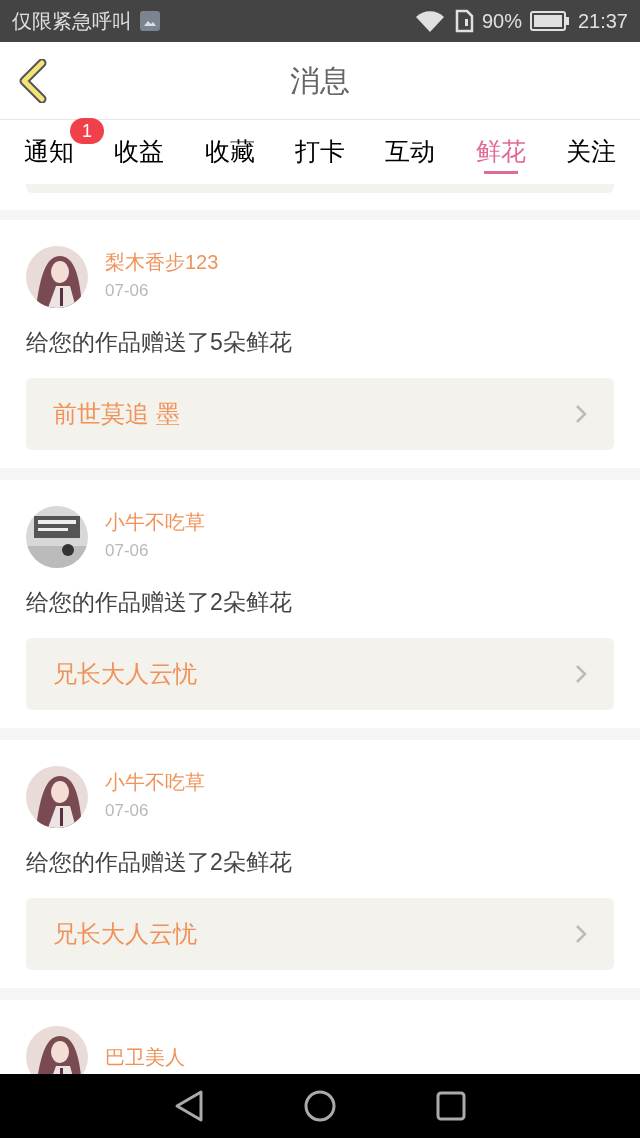 Image resolution: width=640 pixels, height=1138 pixels. I want to click on tab: 收益, so click(139, 152).